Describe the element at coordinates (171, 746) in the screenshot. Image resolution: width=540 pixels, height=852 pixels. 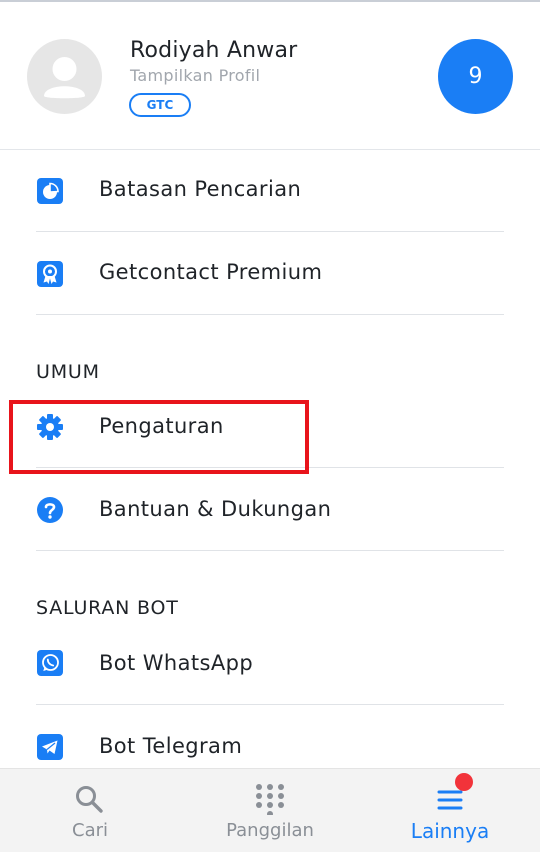
I see `menu-item-label: Bot Telegram` at that location.